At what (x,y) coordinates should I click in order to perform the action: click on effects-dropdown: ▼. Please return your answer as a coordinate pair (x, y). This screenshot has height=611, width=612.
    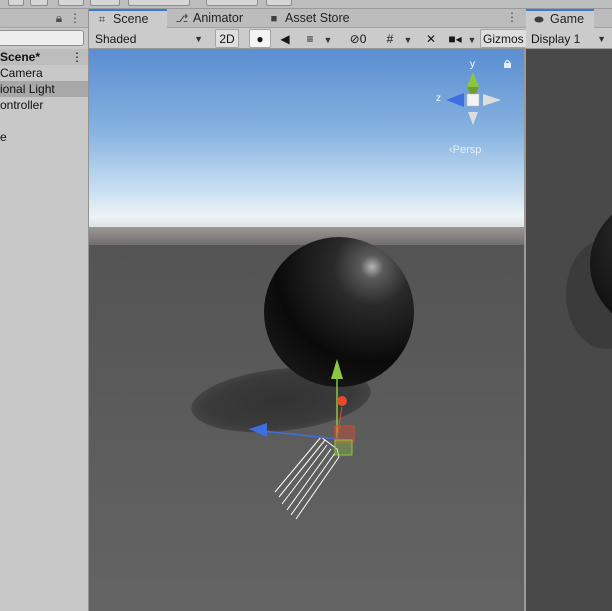
    Looking at the image, I should click on (328, 38).